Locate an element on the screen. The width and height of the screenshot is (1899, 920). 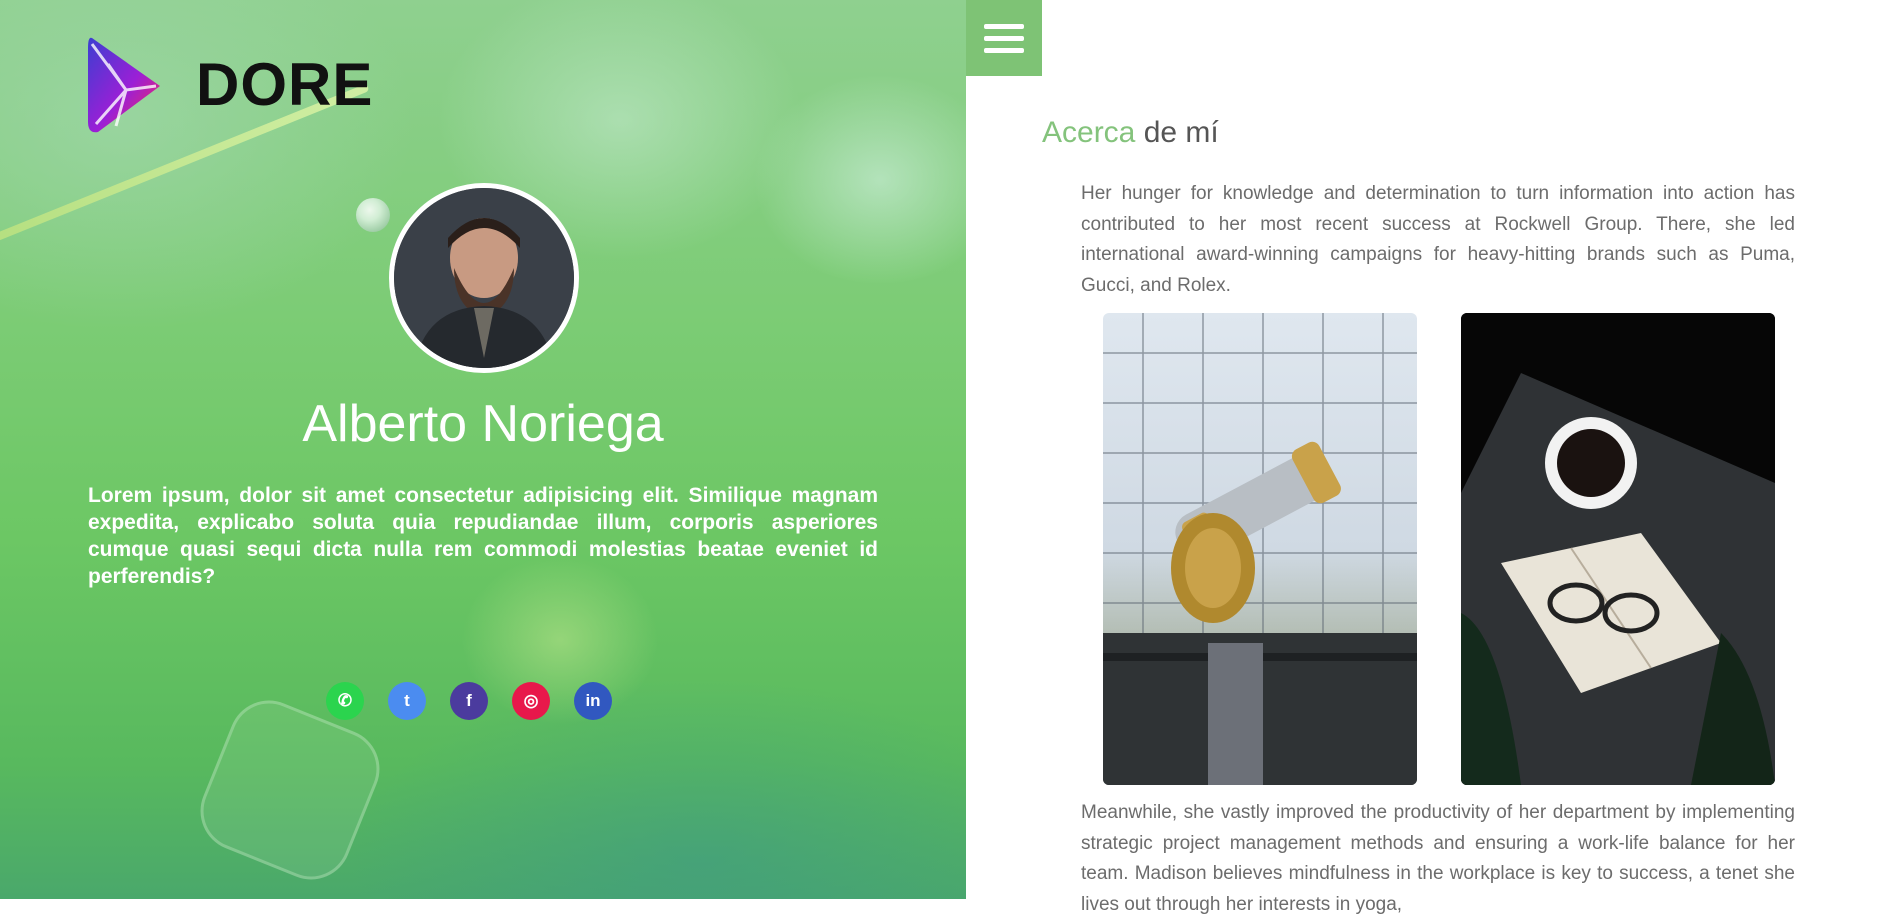
brand-name: DORE is located at coordinates (285, 84).